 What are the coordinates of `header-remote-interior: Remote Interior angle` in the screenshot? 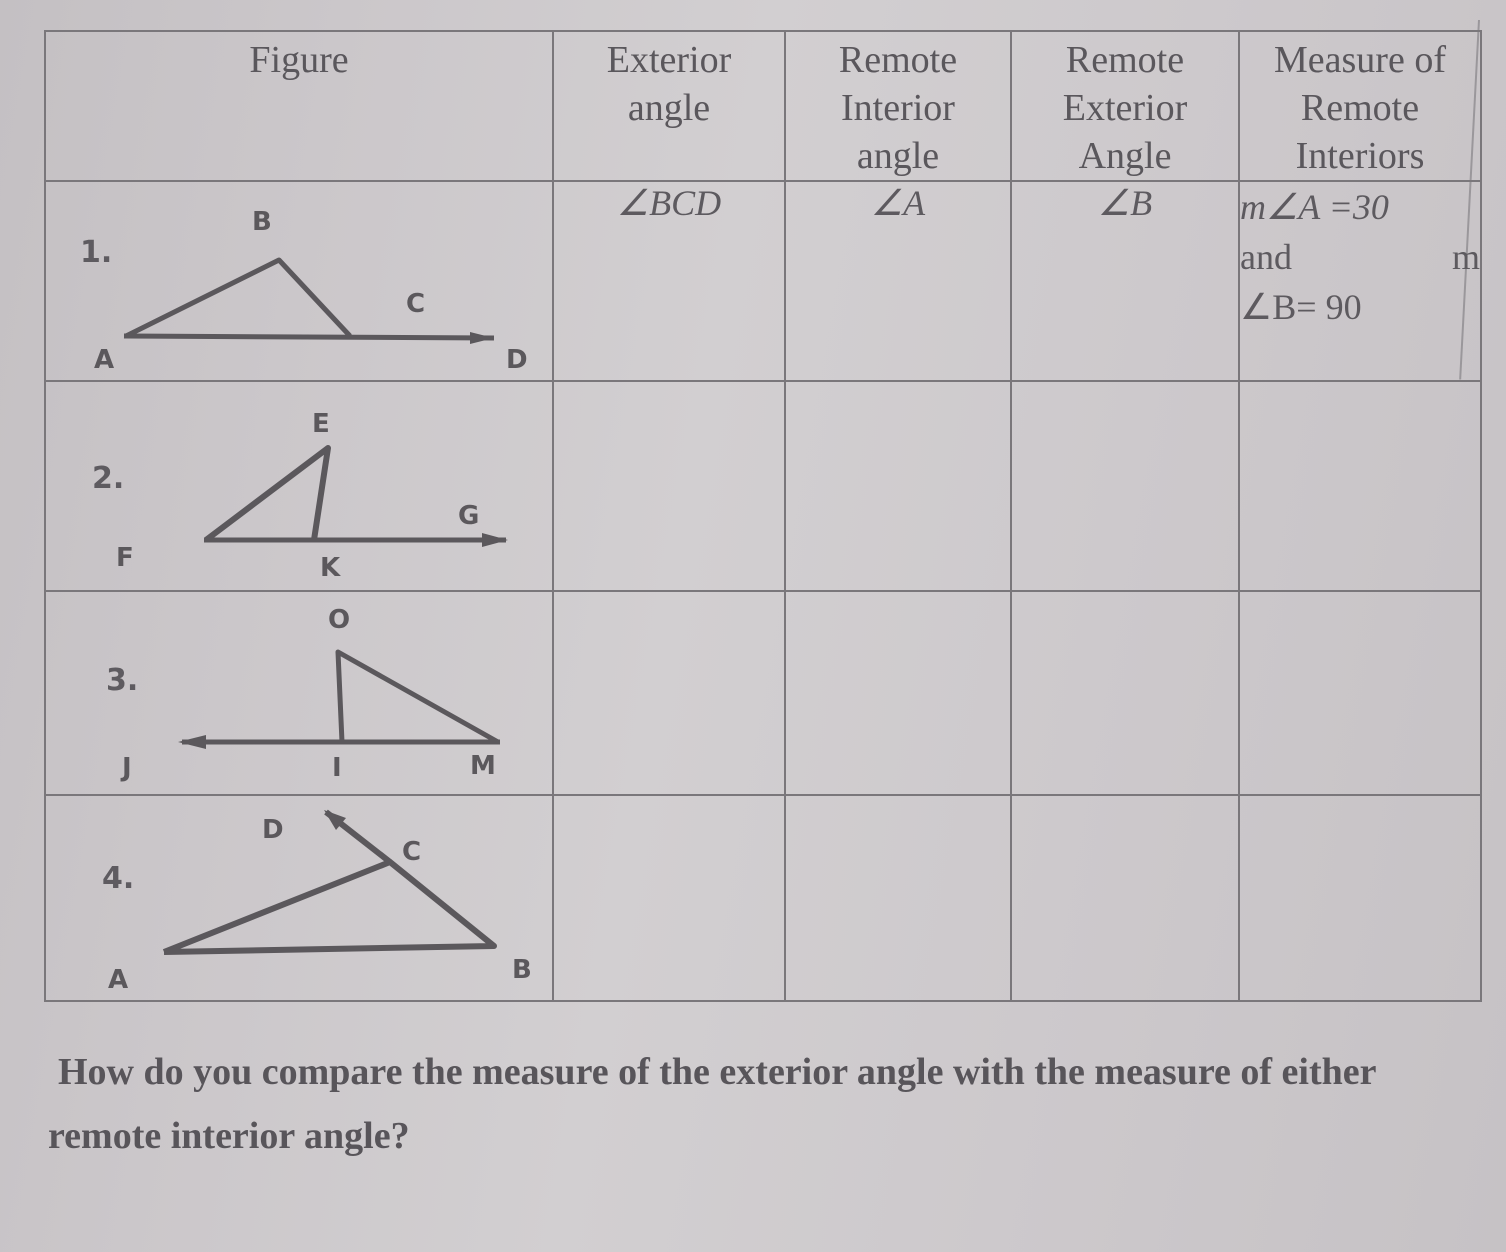 It's located at (898, 106).